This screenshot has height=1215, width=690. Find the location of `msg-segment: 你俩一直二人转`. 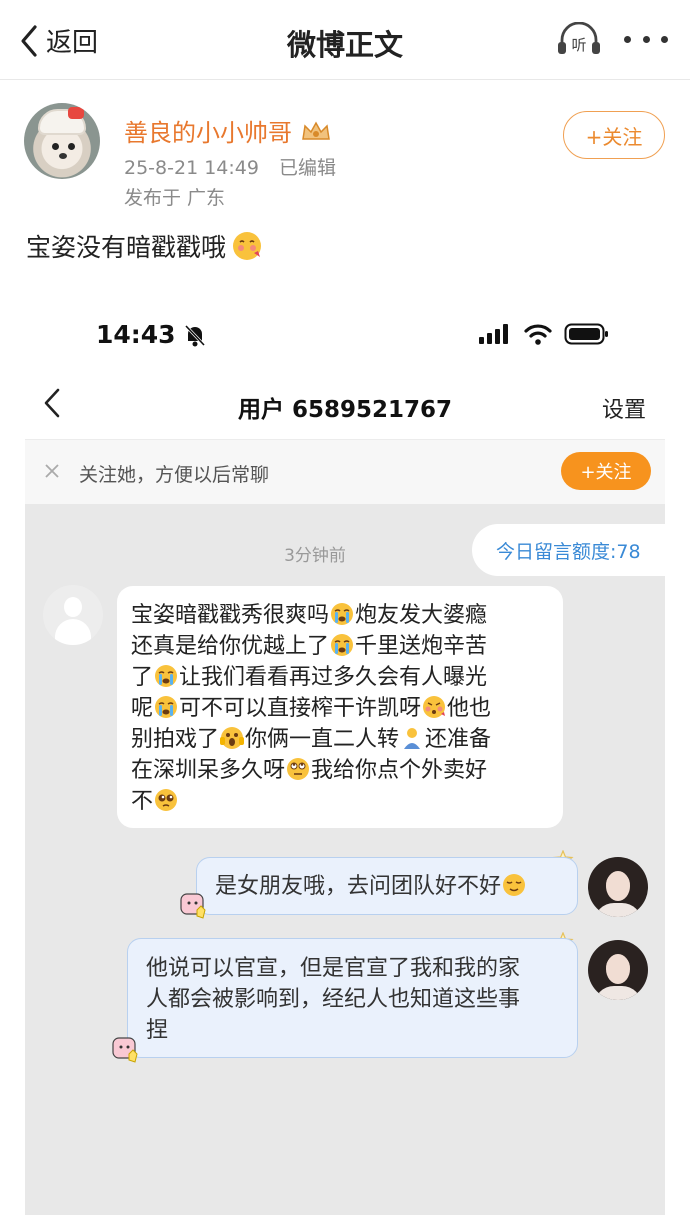

msg-segment: 你俩一直二人转 is located at coordinates (322, 739).